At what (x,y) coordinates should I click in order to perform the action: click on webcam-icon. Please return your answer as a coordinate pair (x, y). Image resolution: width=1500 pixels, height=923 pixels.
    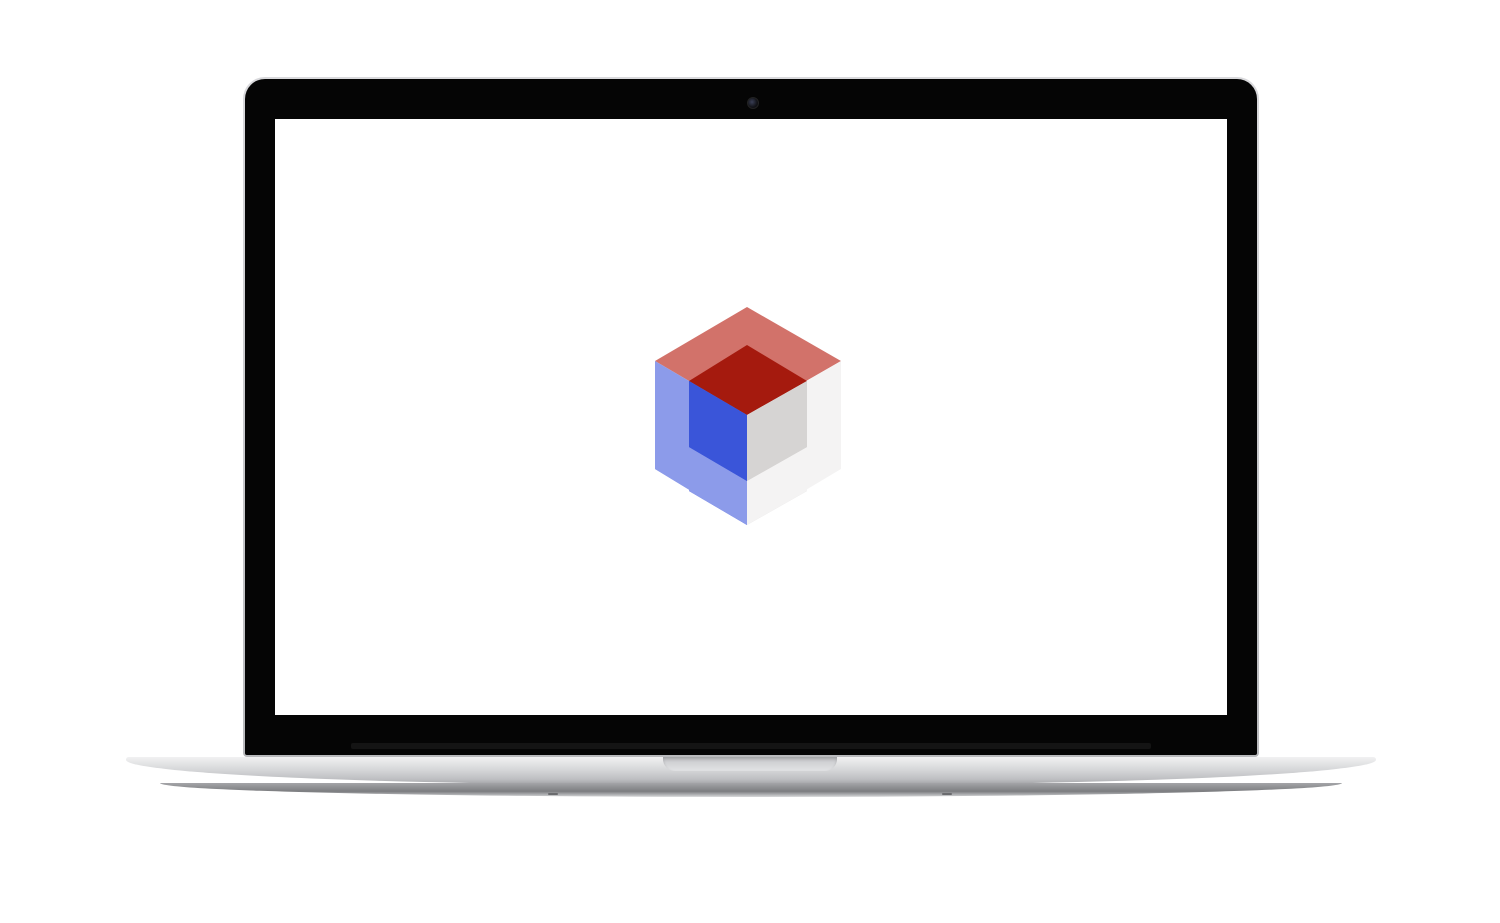
    Looking at the image, I should click on (753, 103).